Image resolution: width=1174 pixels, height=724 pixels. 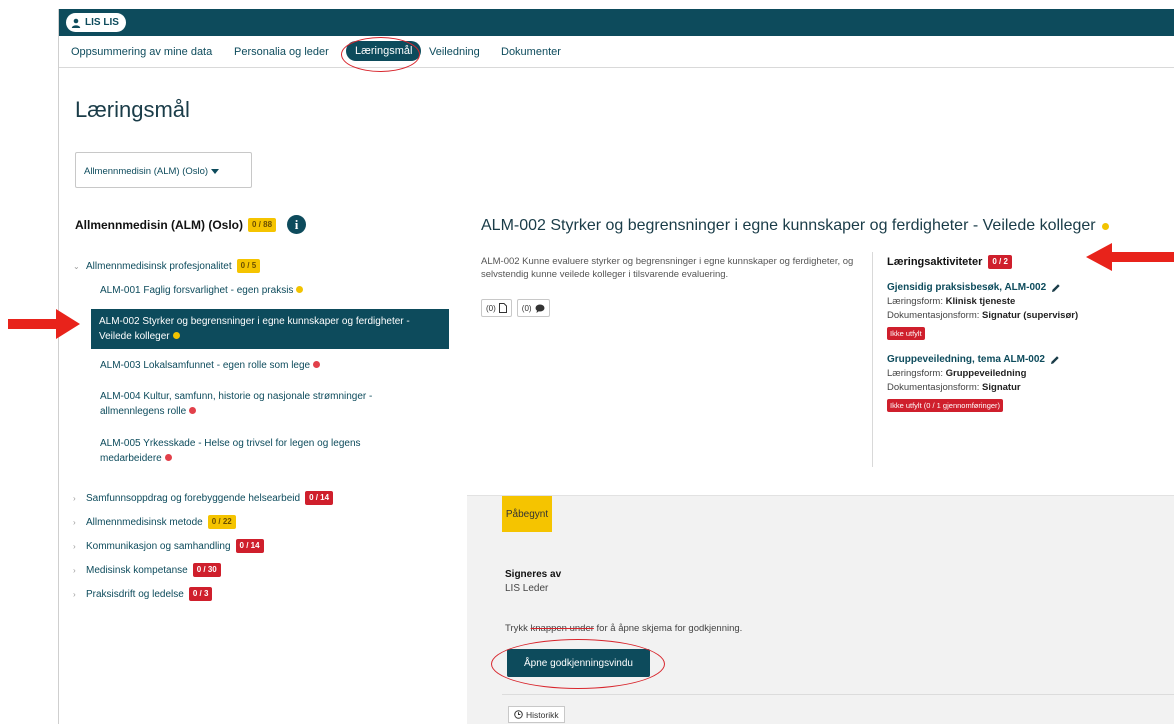 What do you see at coordinates (668, 628) in the screenshot?
I see `instruction-post: for å åpne skjema for godkjenning.` at bounding box center [668, 628].